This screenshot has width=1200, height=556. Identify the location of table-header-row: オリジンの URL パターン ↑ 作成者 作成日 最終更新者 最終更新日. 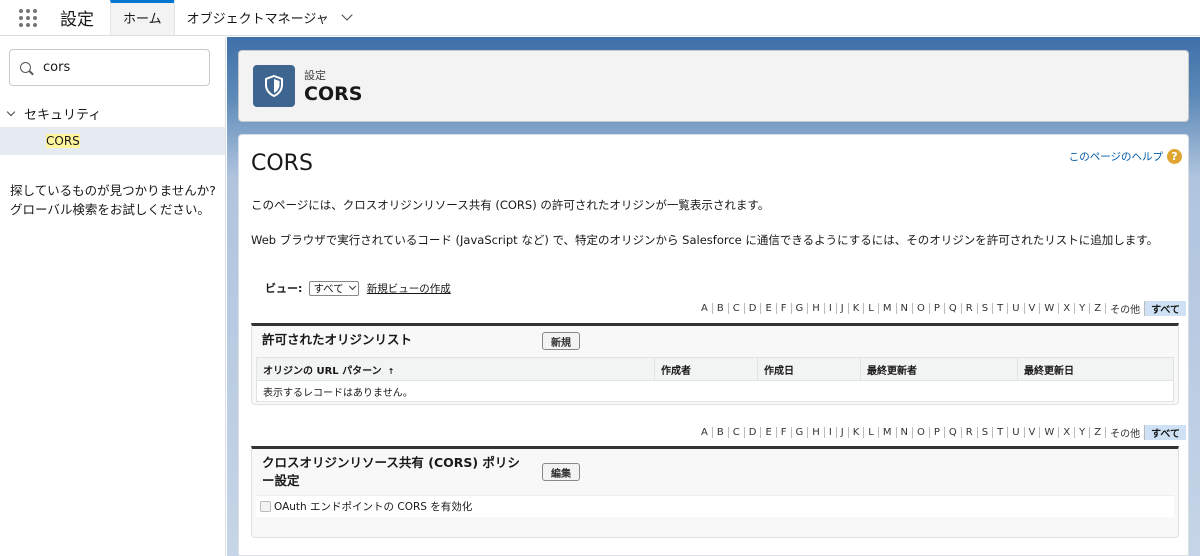
(715, 369).